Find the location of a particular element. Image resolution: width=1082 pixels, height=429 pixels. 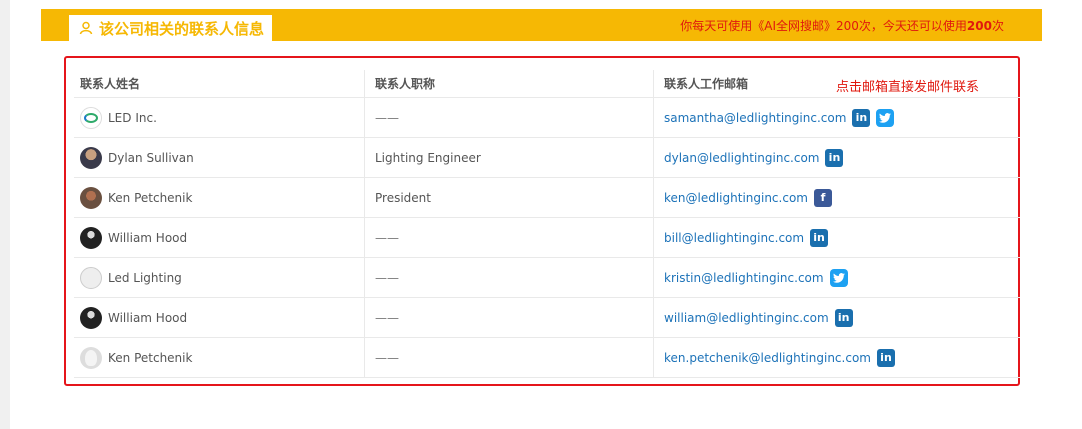

email-wrap: william@ledlightinginc.com in is located at coordinates (842, 317).